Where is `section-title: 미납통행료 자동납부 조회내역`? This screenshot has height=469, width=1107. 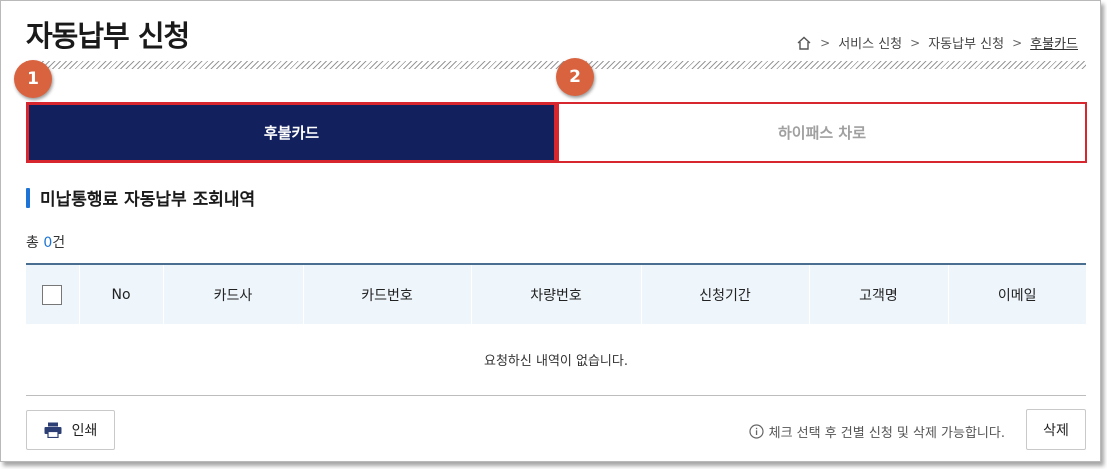
section-title: 미납통행료 자동납부 조회내역 is located at coordinates (140, 197).